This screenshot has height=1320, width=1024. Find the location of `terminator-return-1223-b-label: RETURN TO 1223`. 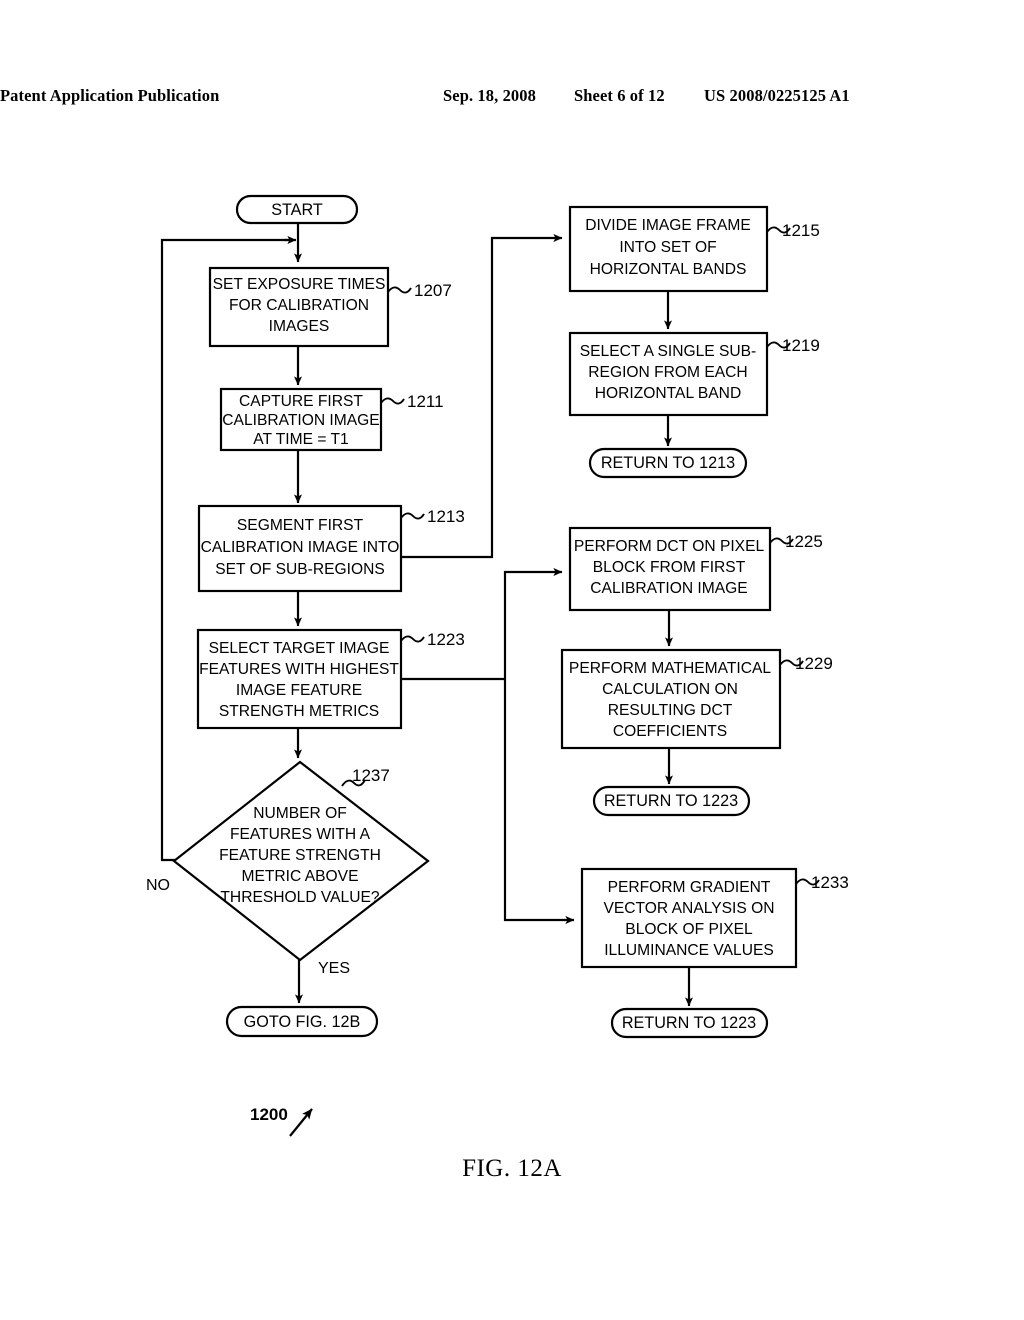

terminator-return-1223-b-label: RETURN TO 1223 is located at coordinates (689, 1023).